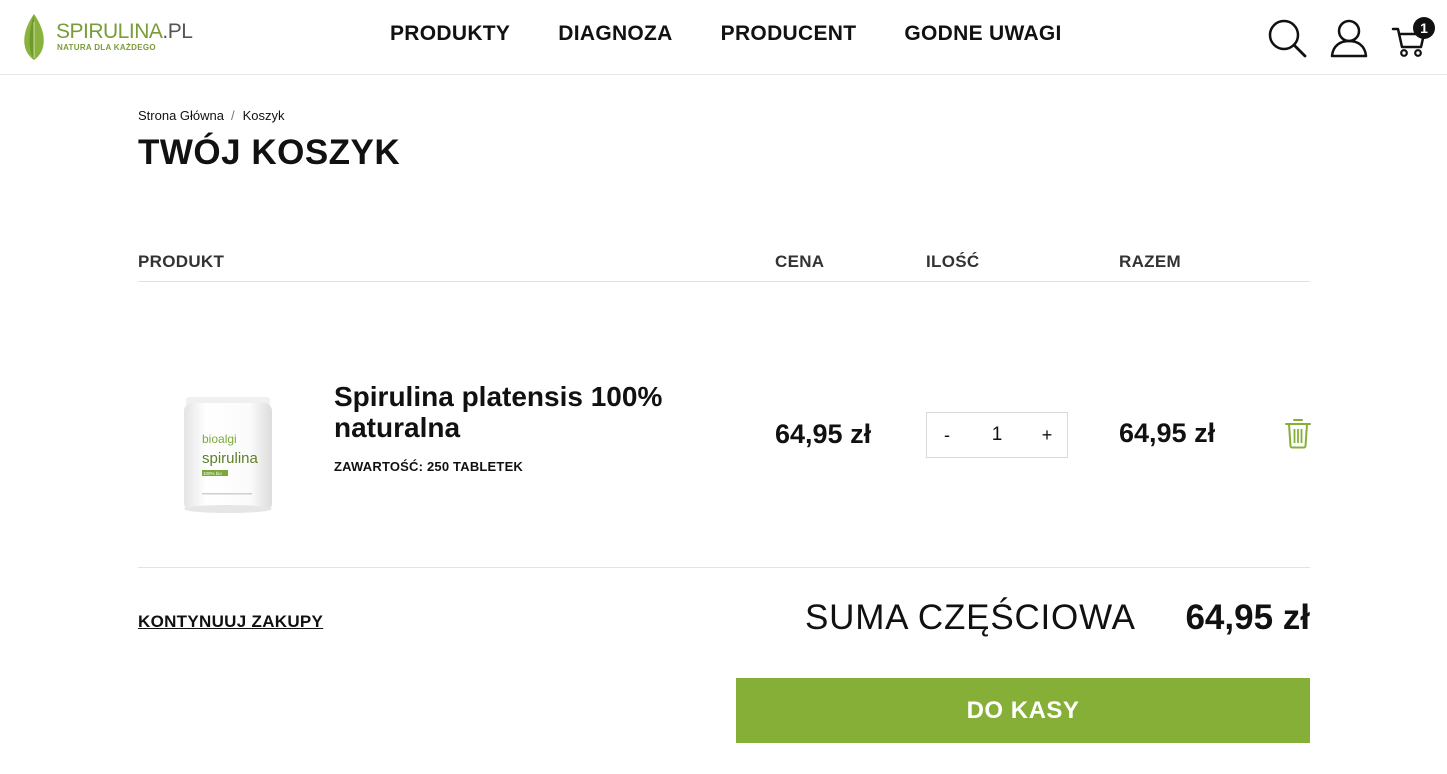 Image resolution: width=1447 pixels, height=774 pixels. What do you see at coordinates (450, 34) in the screenshot?
I see `nav-item-produkty: PRODUKTY` at bounding box center [450, 34].